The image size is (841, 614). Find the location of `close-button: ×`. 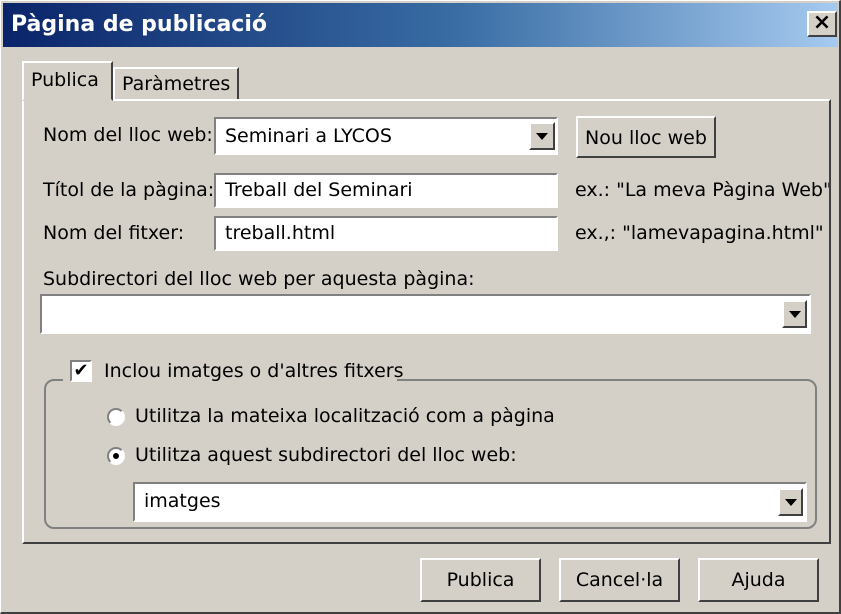

close-button: × is located at coordinates (822, 24).